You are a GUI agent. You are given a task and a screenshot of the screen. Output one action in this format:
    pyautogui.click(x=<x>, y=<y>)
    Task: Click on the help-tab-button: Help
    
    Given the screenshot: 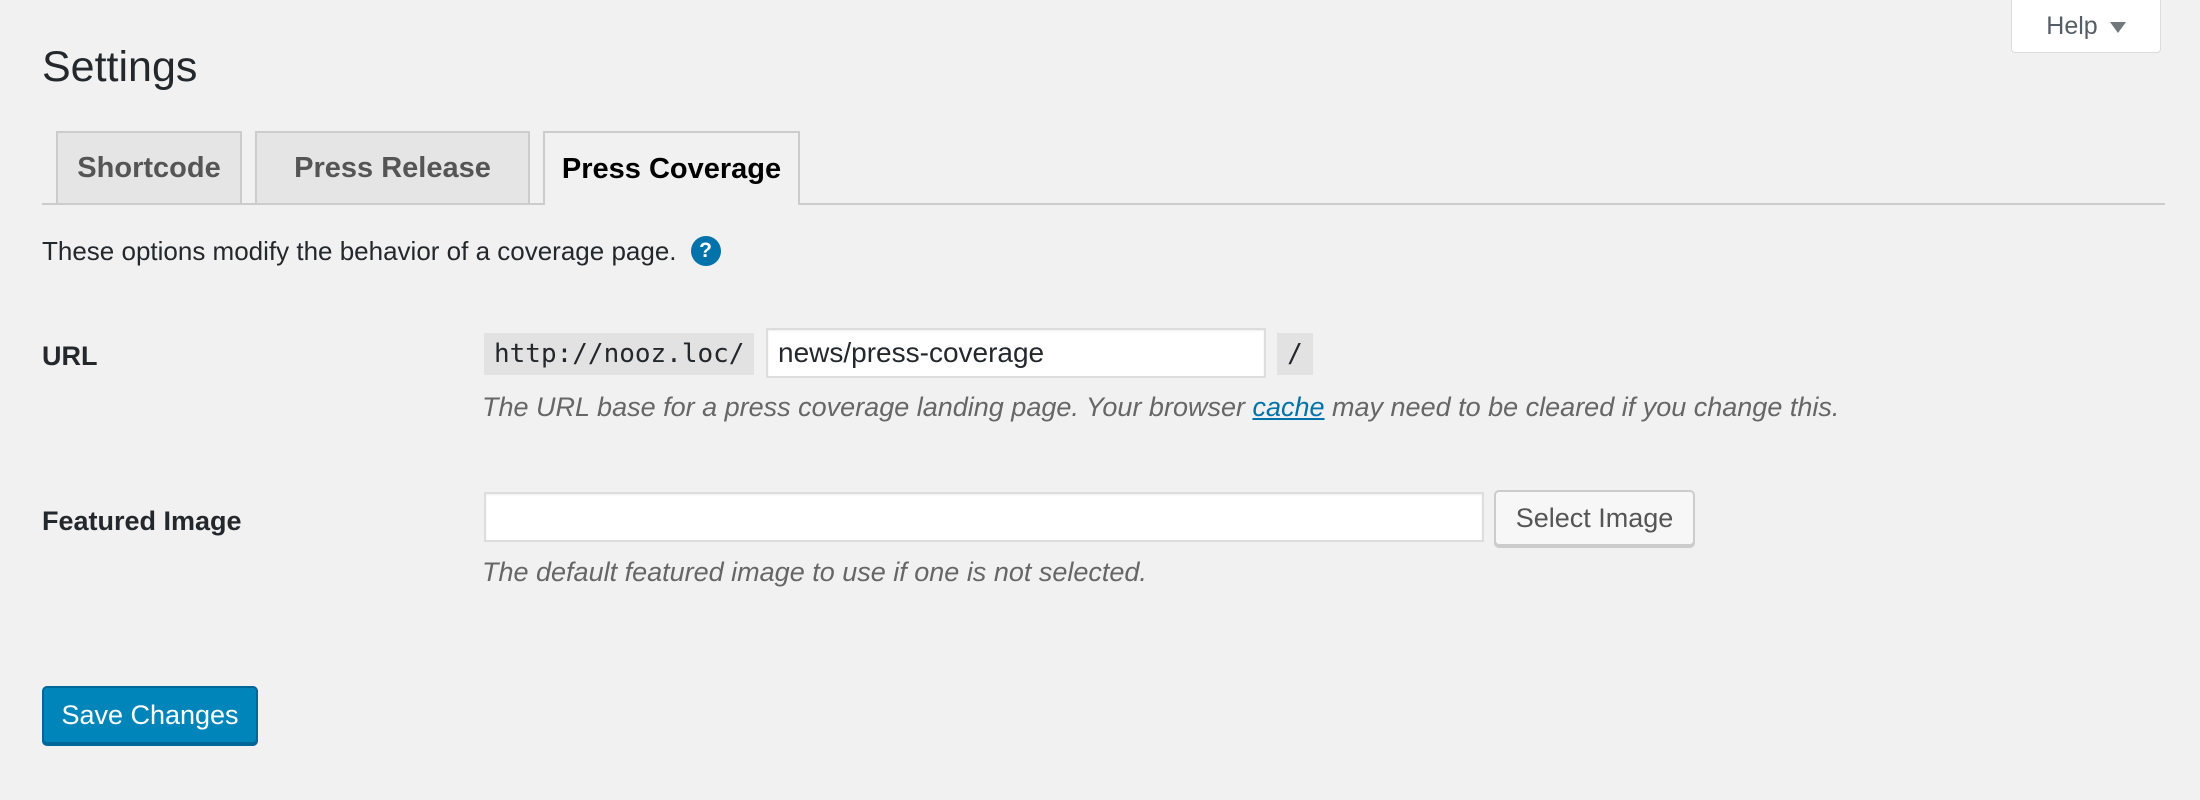 What is the action you would take?
    pyautogui.click(x=2086, y=26)
    